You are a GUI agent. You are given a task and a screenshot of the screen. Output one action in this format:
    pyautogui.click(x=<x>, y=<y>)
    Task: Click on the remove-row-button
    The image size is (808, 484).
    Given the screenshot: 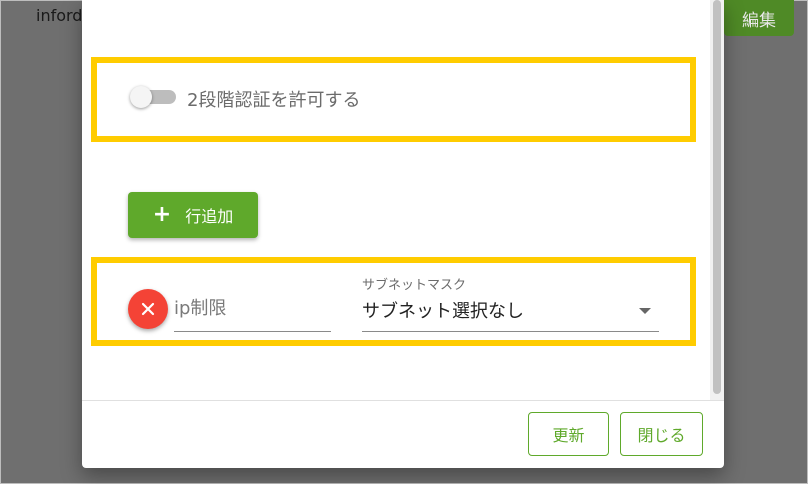 What is the action you would take?
    pyautogui.click(x=148, y=309)
    